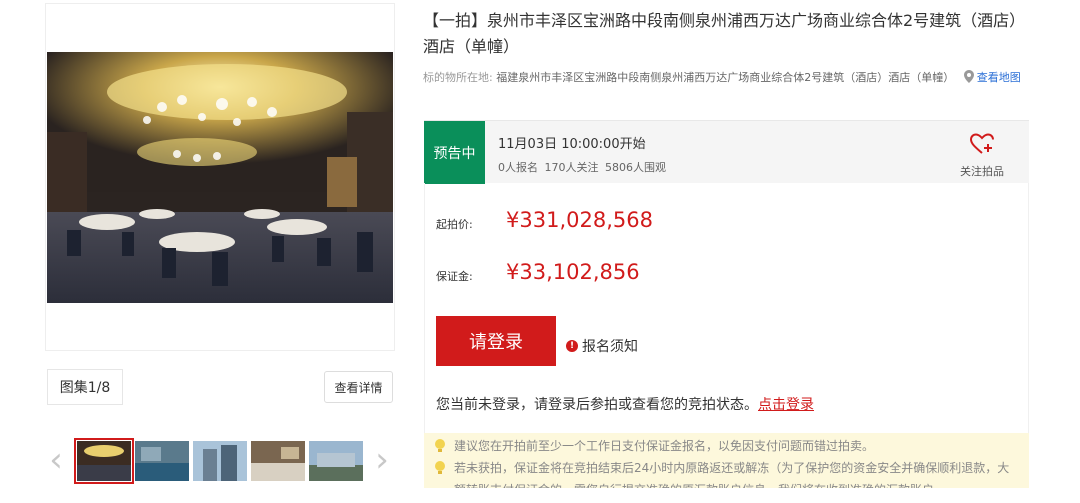  What do you see at coordinates (786, 405) in the screenshot?
I see `click-login-link: 点击登录` at bounding box center [786, 405].